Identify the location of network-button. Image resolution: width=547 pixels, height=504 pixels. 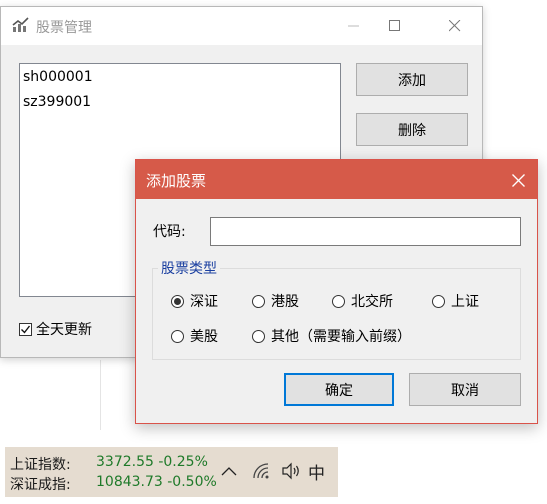
(262, 471).